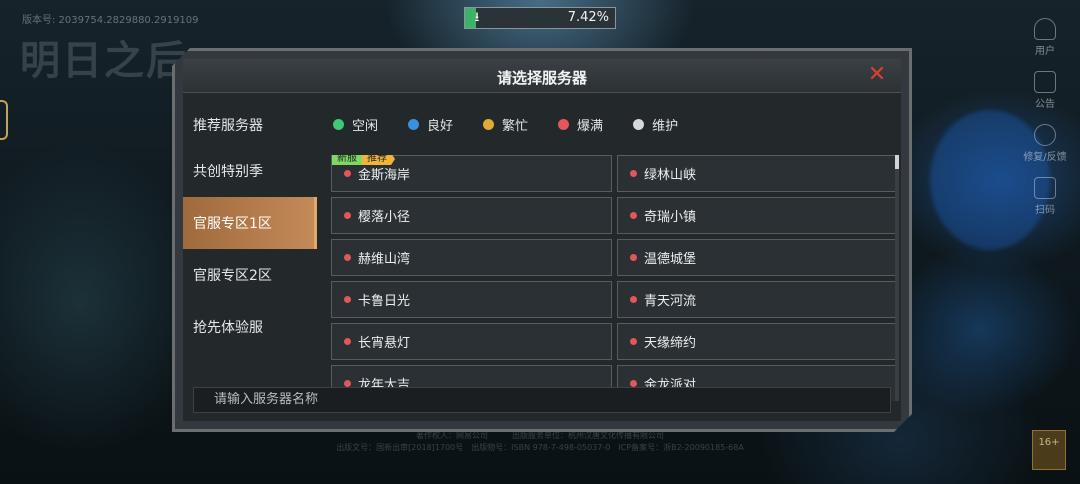 The width and height of the screenshot is (1080, 484). What do you see at coordinates (670, 175) in the screenshot?
I see `server-name: 绿林山峡` at bounding box center [670, 175].